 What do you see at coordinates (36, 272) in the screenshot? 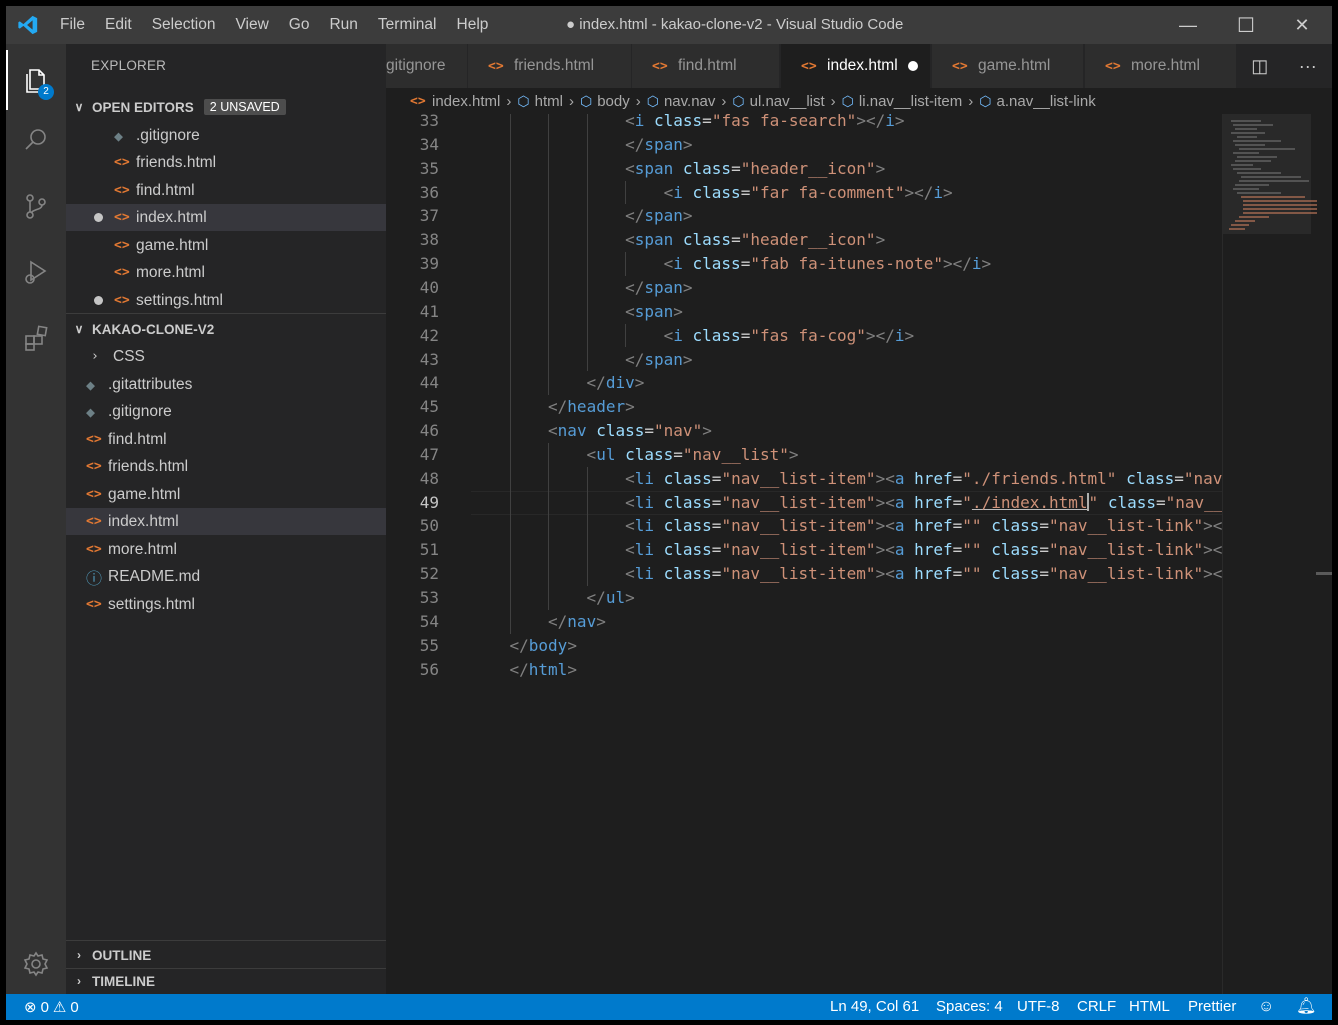
I see `run-debug-button` at bounding box center [36, 272].